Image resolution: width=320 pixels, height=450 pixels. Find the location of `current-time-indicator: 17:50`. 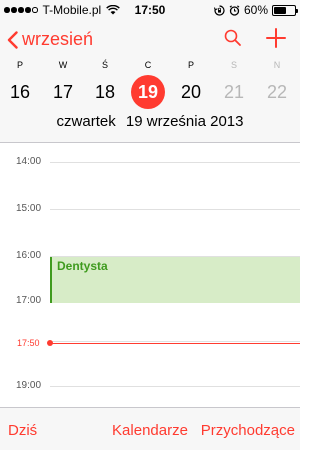

current-time-indicator: 17:50 is located at coordinates (150, 343).